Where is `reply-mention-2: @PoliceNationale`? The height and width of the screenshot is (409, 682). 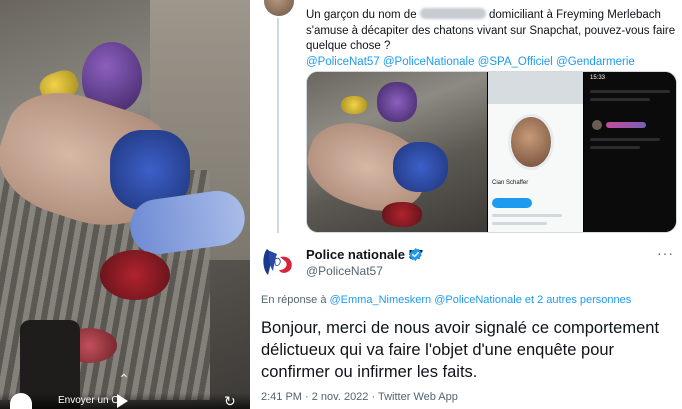
reply-mention-2: @PoliceNationale is located at coordinates (478, 300).